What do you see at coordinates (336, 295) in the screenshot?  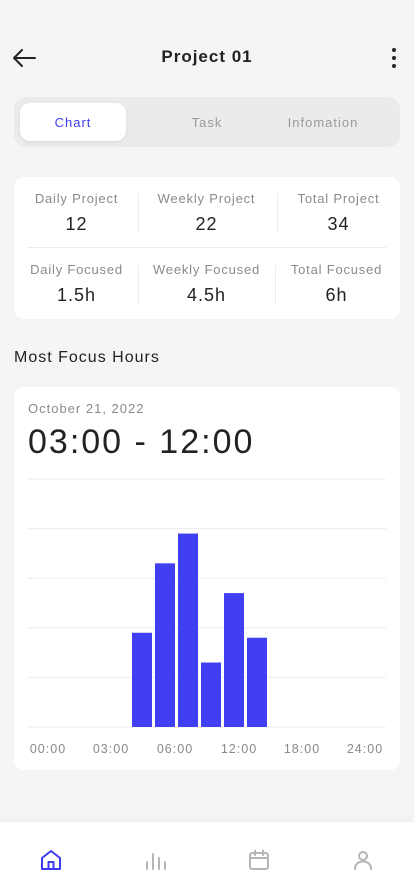 I see `stat-value: 6h` at bounding box center [336, 295].